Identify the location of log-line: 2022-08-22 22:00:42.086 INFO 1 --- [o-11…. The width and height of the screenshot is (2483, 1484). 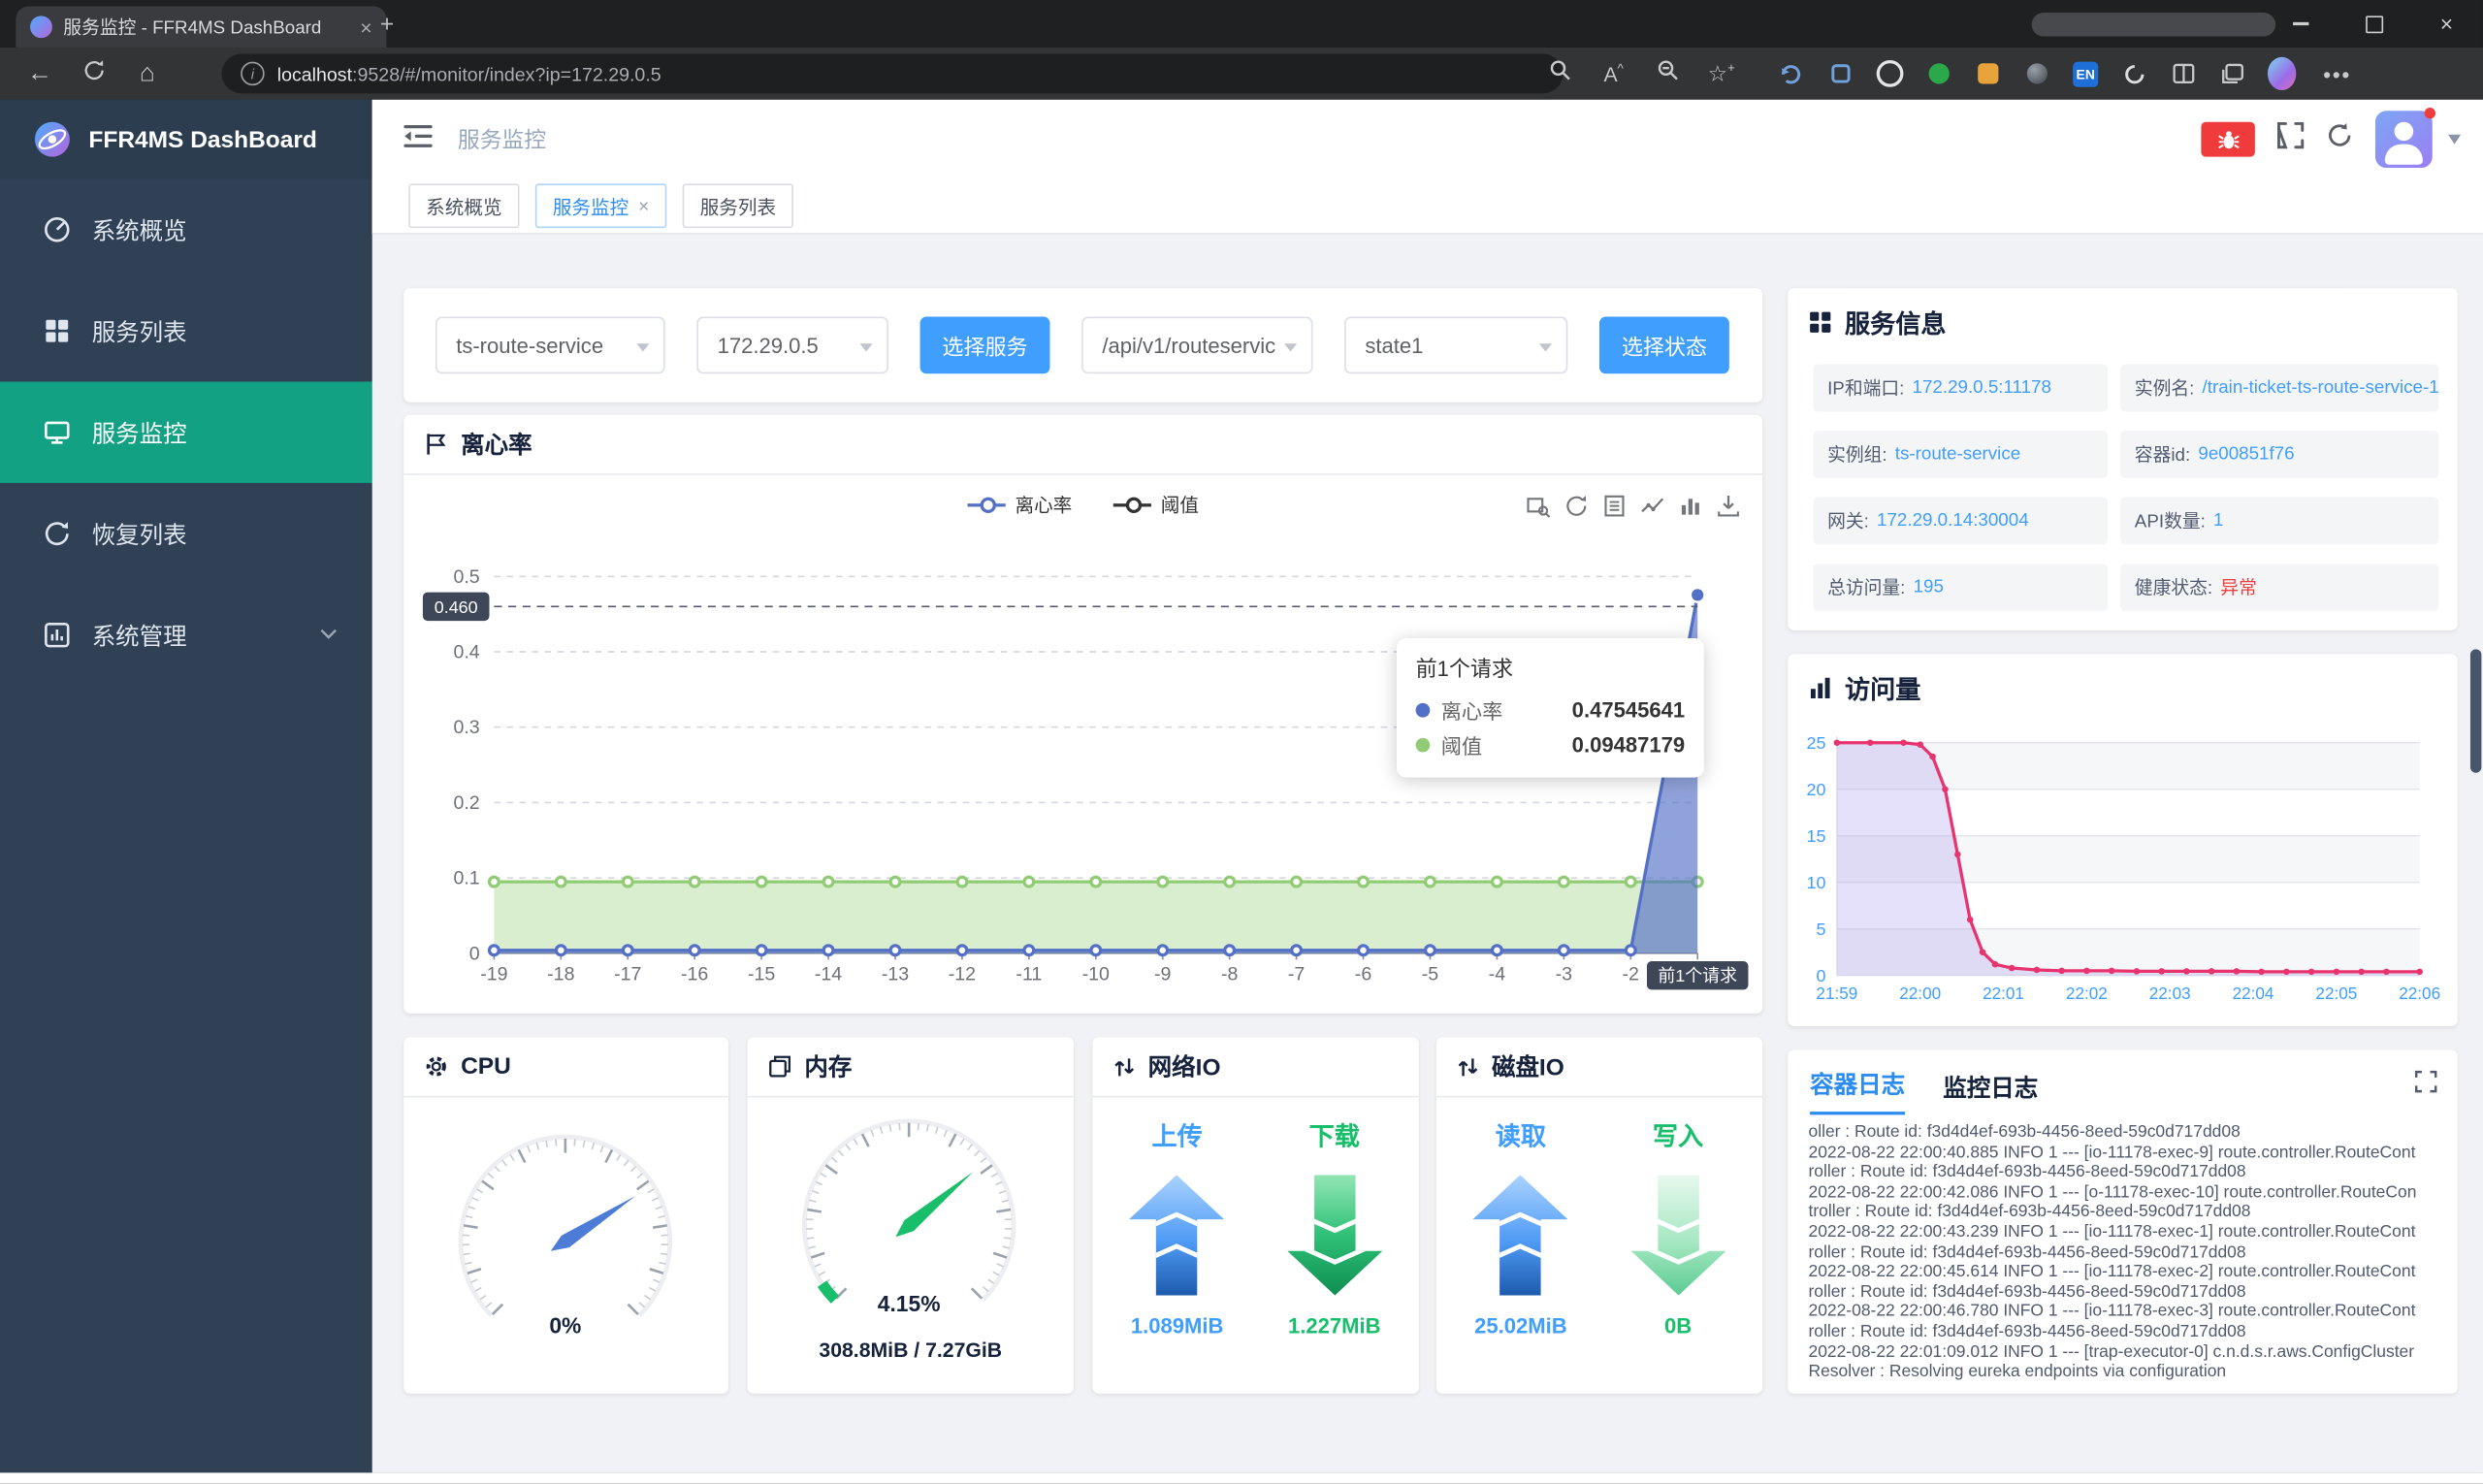
(2122, 1192).